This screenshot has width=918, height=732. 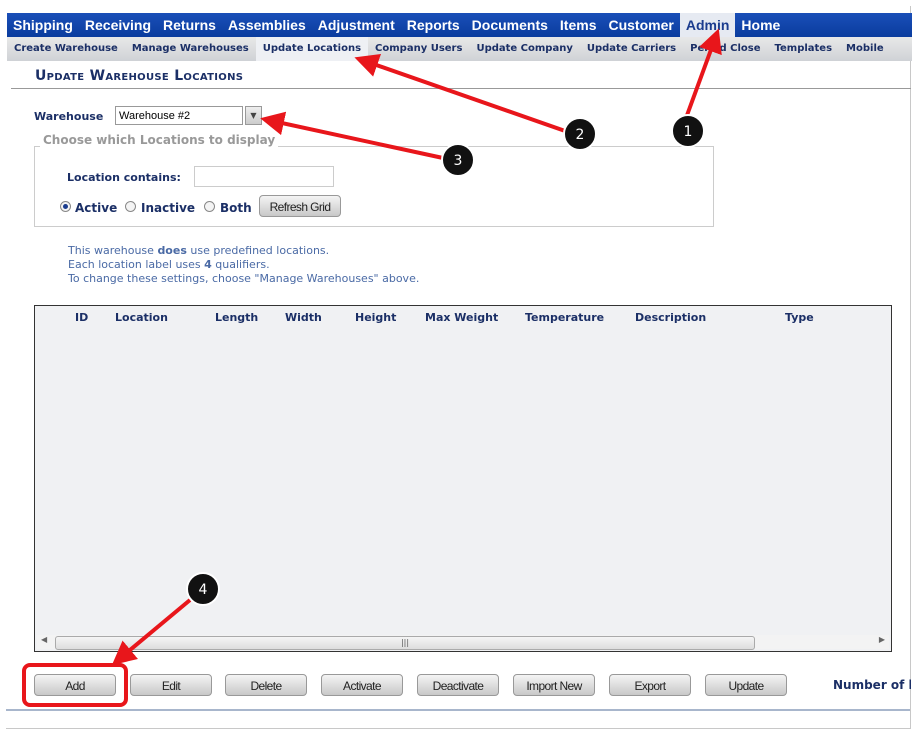 I want to click on footer-divider, so click(x=458, y=710).